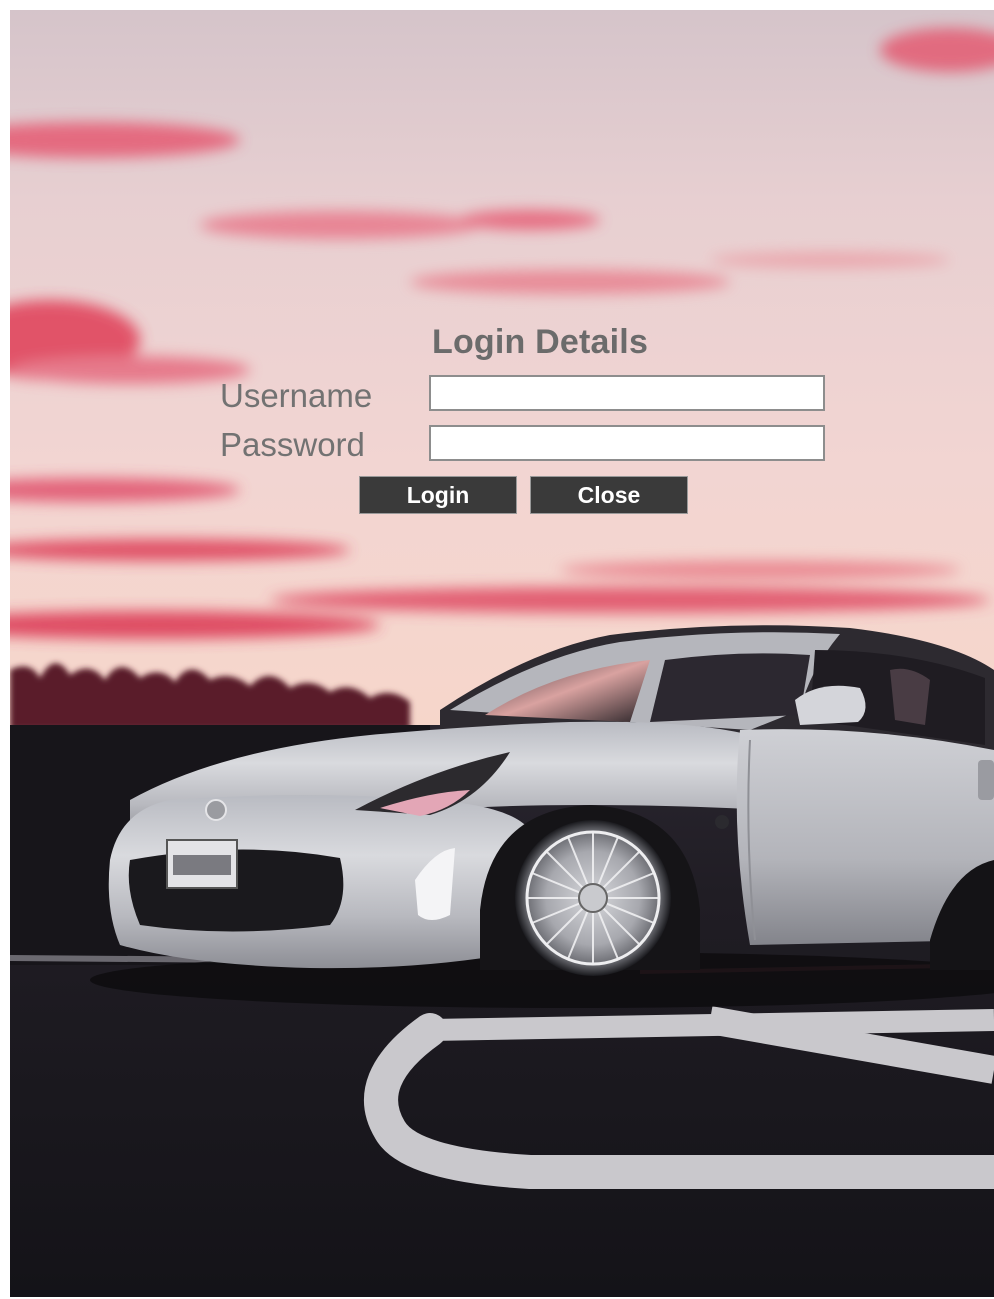 The width and height of the screenshot is (994, 1299). What do you see at coordinates (627, 443) in the screenshot?
I see `password-input` at bounding box center [627, 443].